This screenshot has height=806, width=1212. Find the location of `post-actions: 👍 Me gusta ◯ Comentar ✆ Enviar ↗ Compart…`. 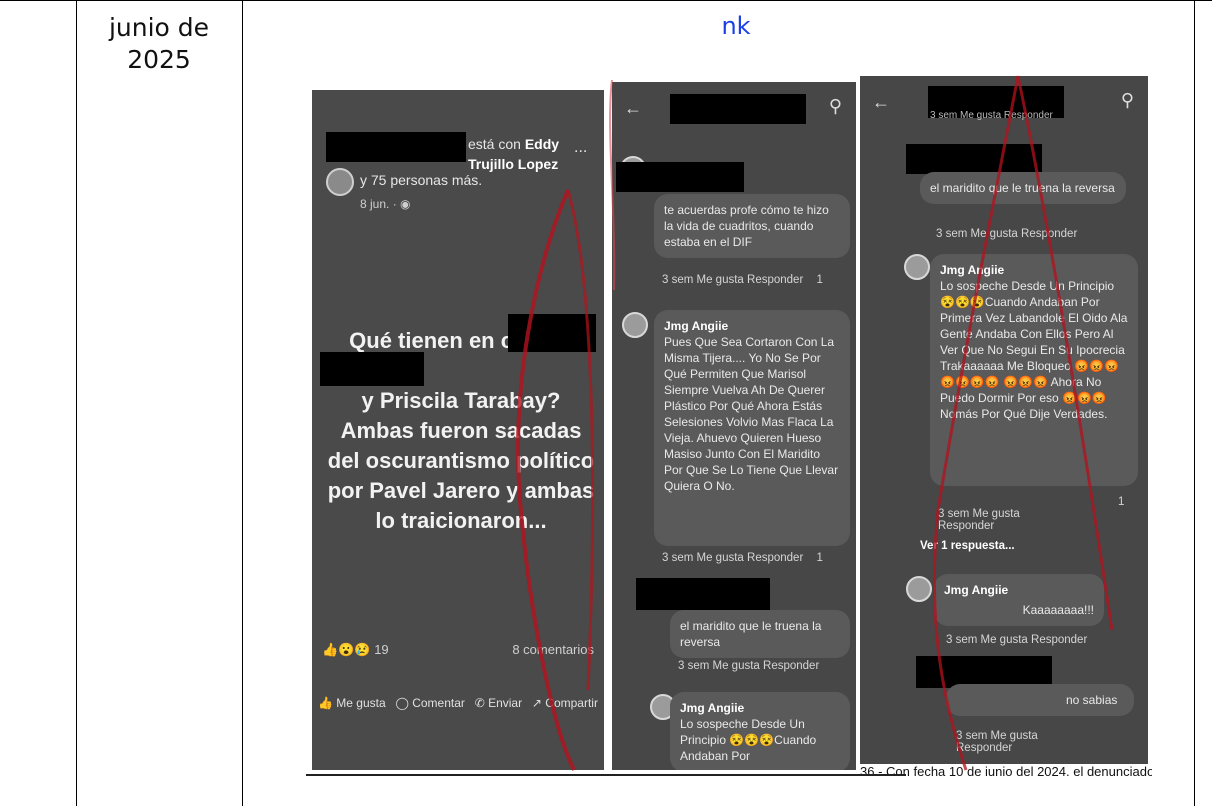

post-actions: 👍 Me gusta ◯ Comentar ✆ Enviar ↗ Compart… is located at coordinates (458, 703).